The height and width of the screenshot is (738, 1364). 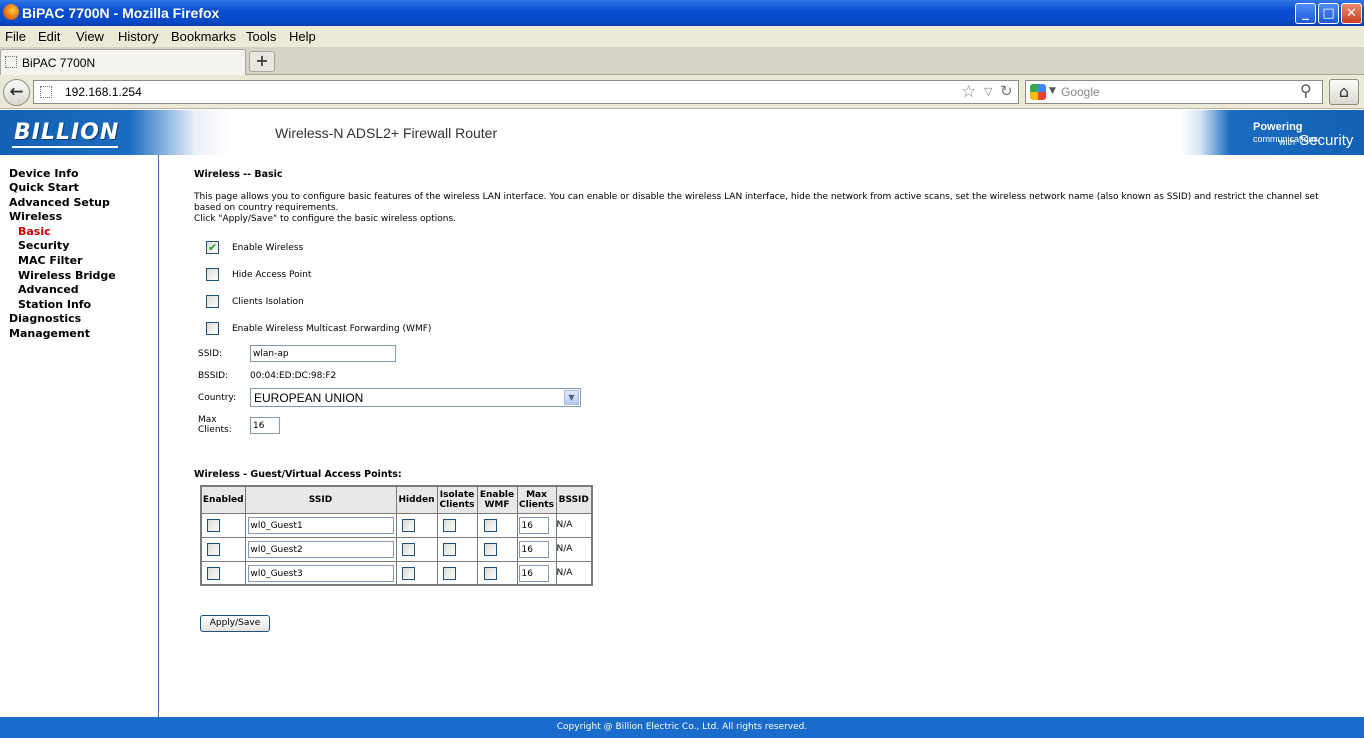 I want to click on guest3-enabled-checkbox, so click(x=213, y=573).